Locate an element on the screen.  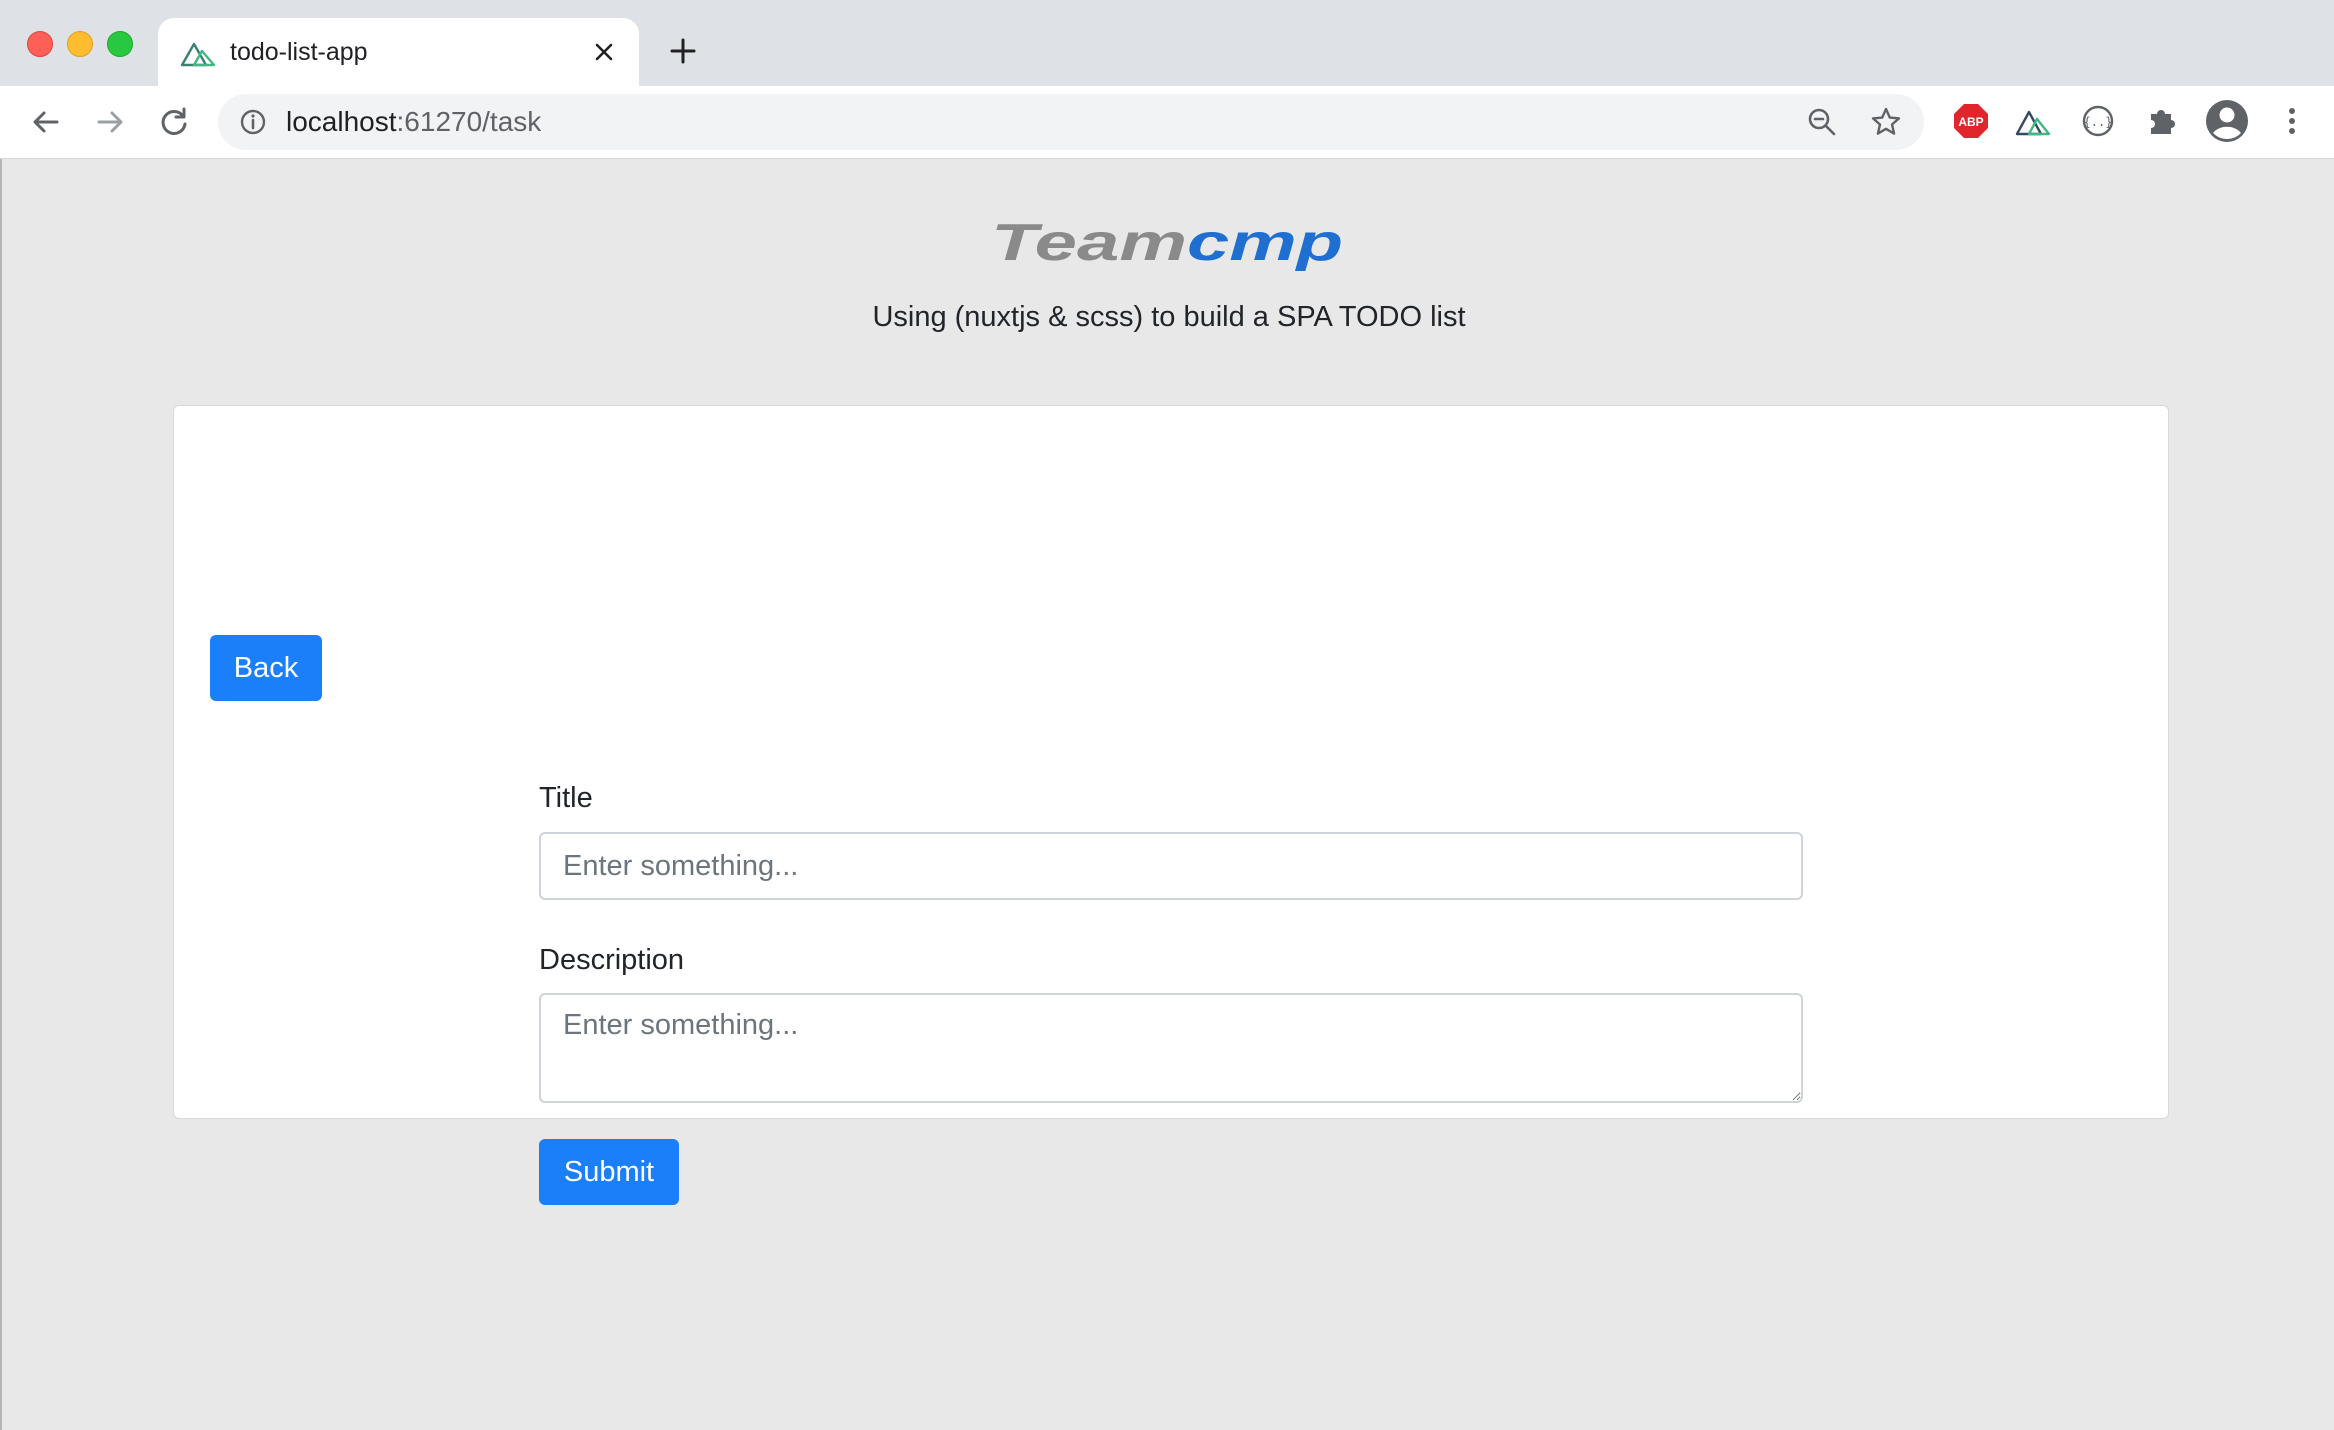
title-label: Title is located at coordinates (566, 798).